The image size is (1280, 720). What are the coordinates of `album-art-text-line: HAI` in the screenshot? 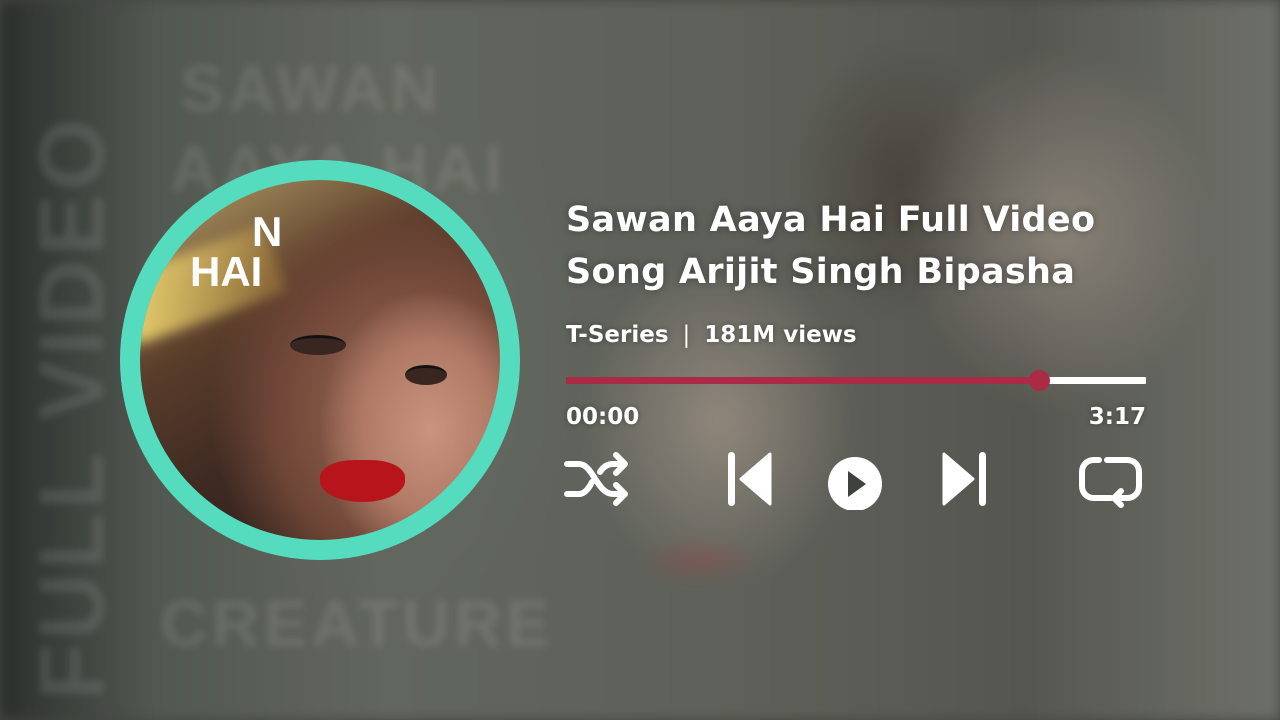 It's located at (226, 271).